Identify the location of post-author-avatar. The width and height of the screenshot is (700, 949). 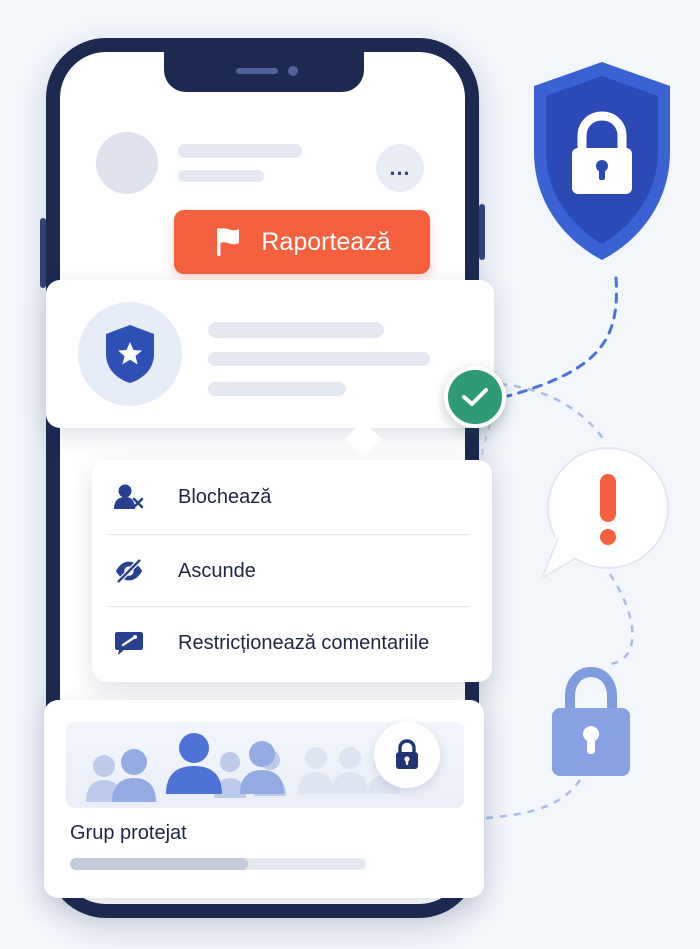
(127, 163).